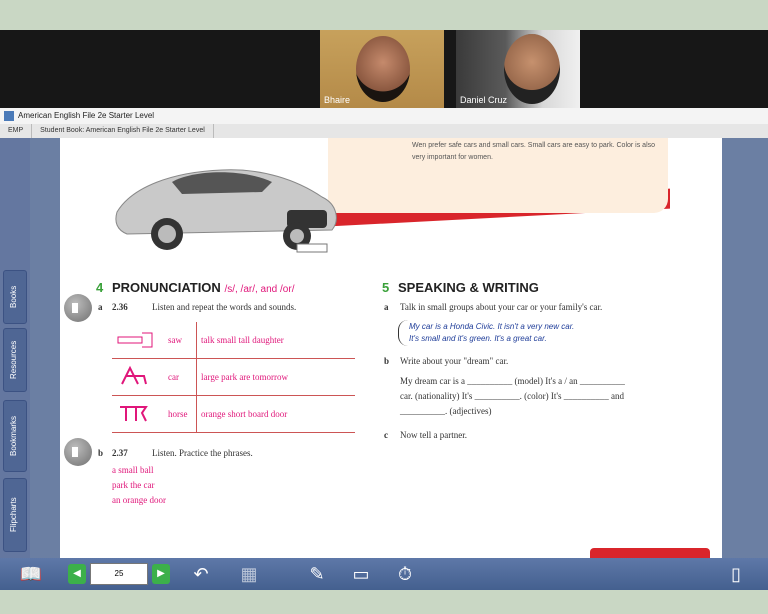 This screenshot has height=614, width=768. I want to click on audio-track-a: 2.36, so click(120, 307).